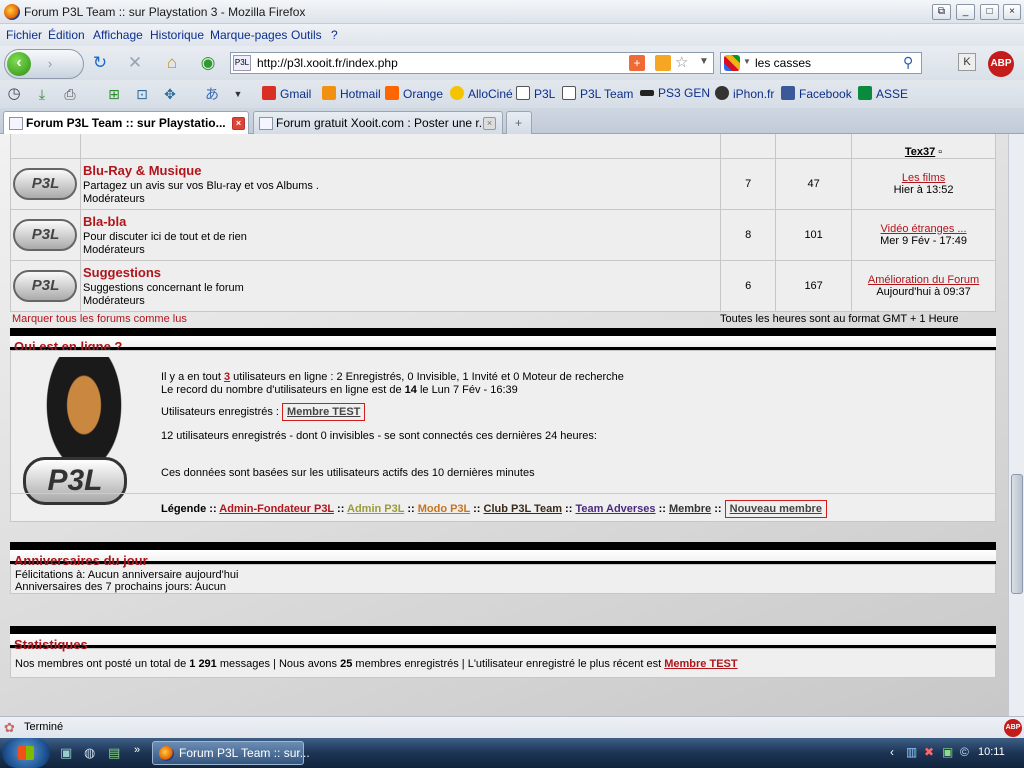 Image resolution: width=1024 pixels, height=768 pixels. What do you see at coordinates (814, 234) in the screenshot?
I see `forum-posts: 101` at bounding box center [814, 234].